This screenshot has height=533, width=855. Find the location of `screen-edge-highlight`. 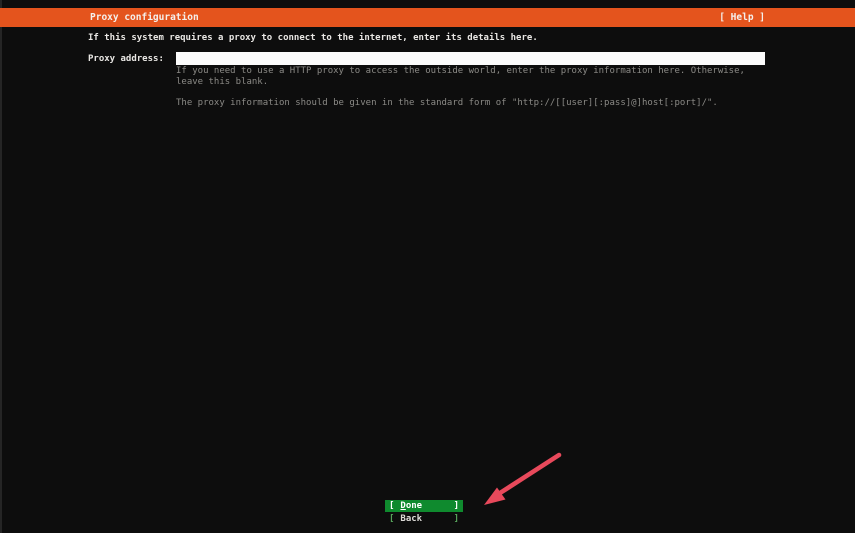

screen-edge-highlight is located at coordinates (1, 266).